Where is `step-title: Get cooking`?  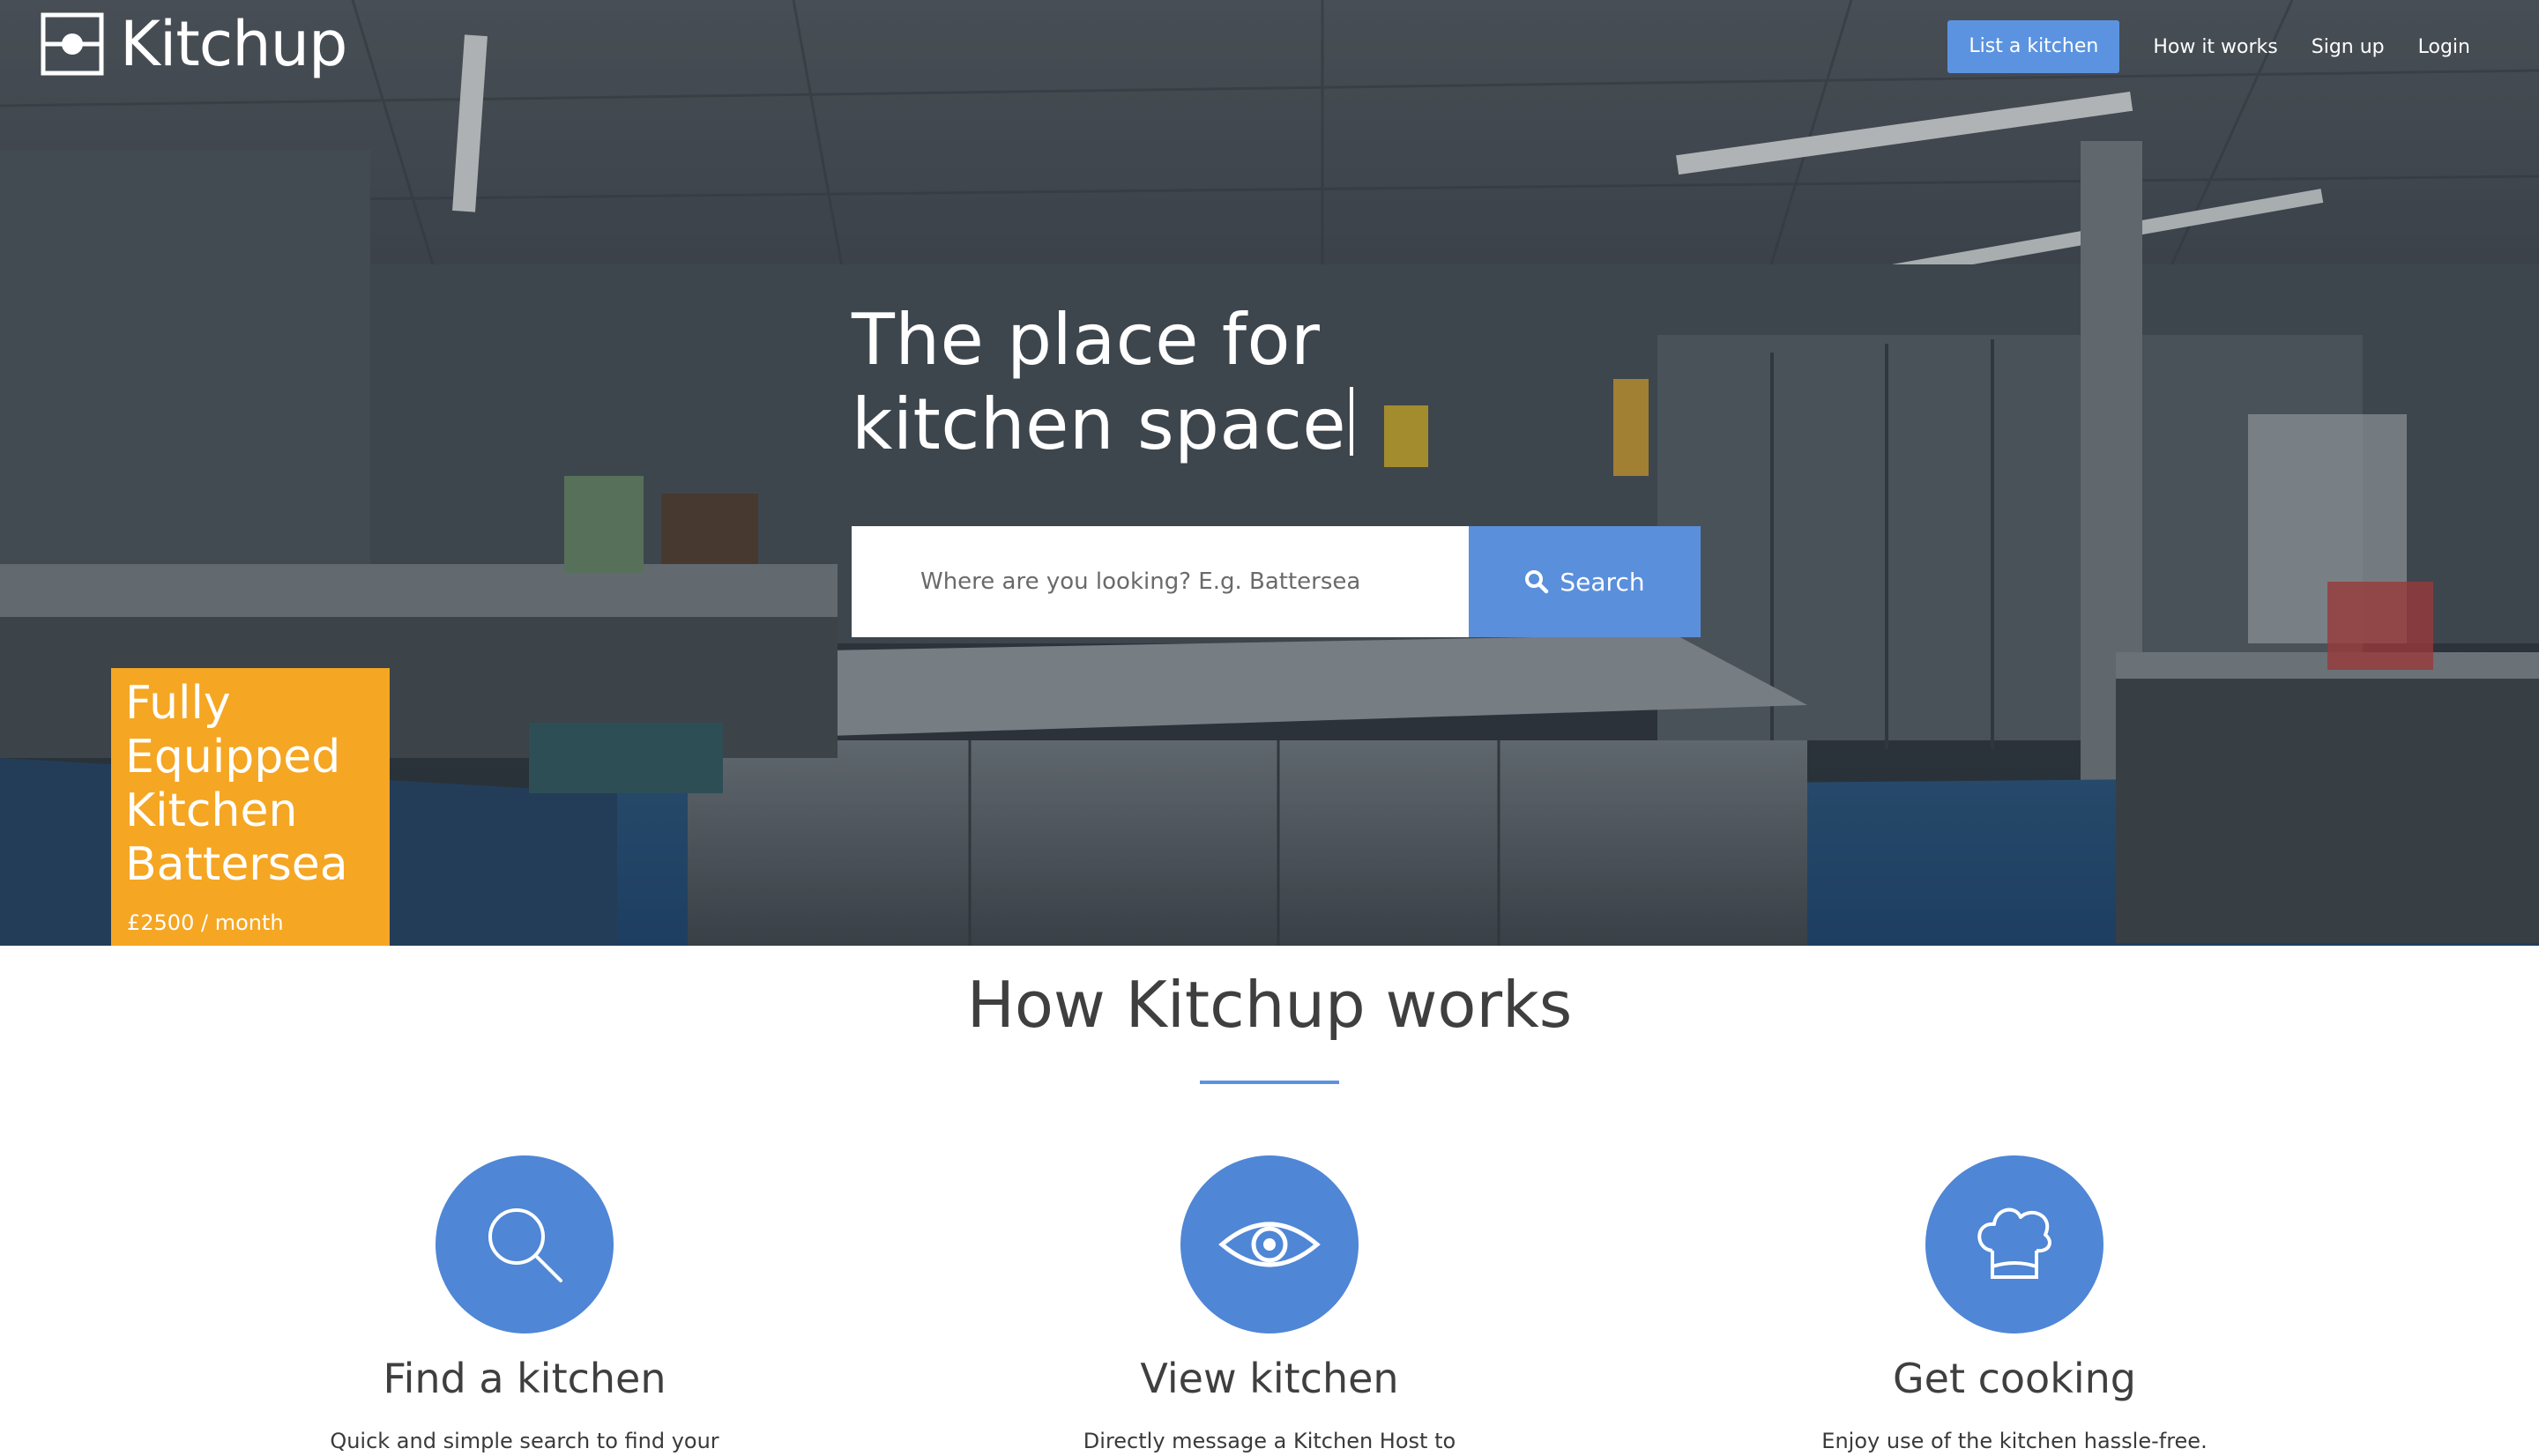
step-title: Get cooking is located at coordinates (2015, 1378).